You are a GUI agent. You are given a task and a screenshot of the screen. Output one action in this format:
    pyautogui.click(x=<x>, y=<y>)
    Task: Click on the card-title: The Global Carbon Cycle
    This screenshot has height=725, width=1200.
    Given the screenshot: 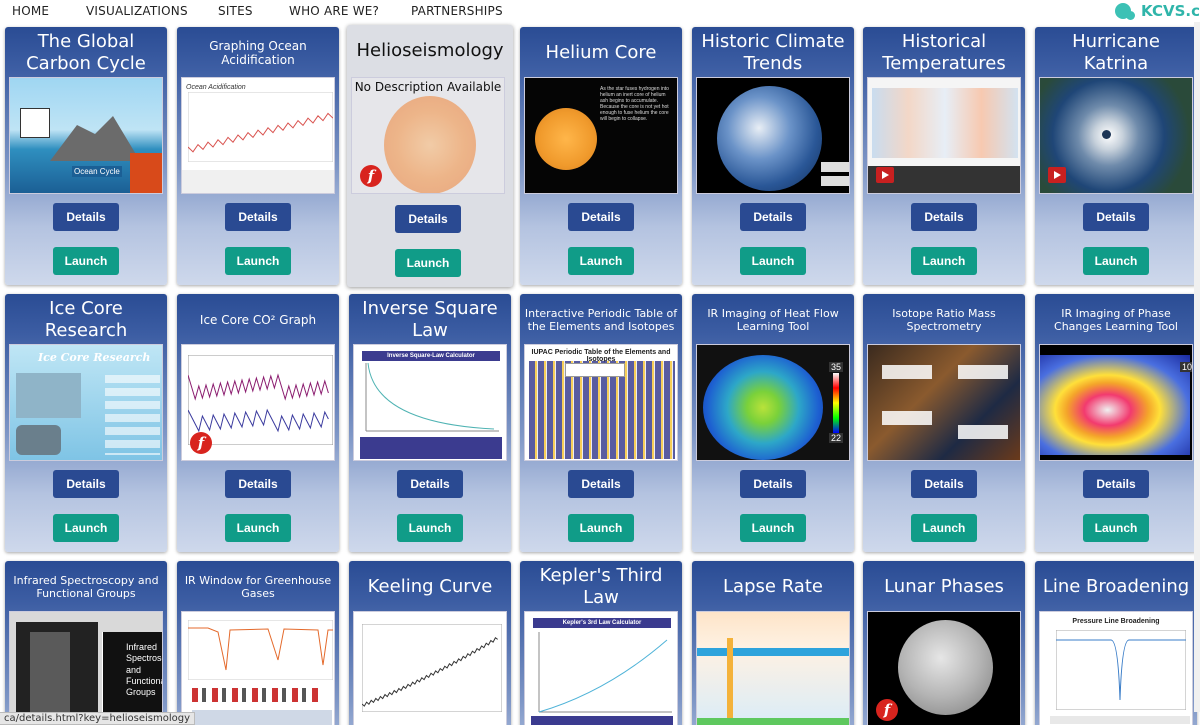 What is the action you would take?
    pyautogui.click(x=86, y=52)
    